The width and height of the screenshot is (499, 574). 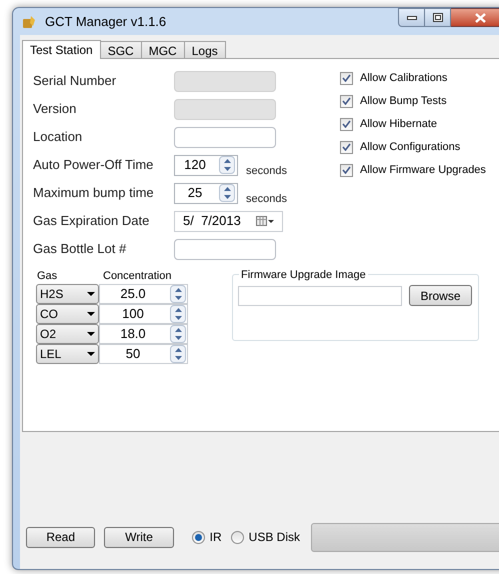 What do you see at coordinates (91, 221) in the screenshot?
I see `field-label: Gas Expiration Date` at bounding box center [91, 221].